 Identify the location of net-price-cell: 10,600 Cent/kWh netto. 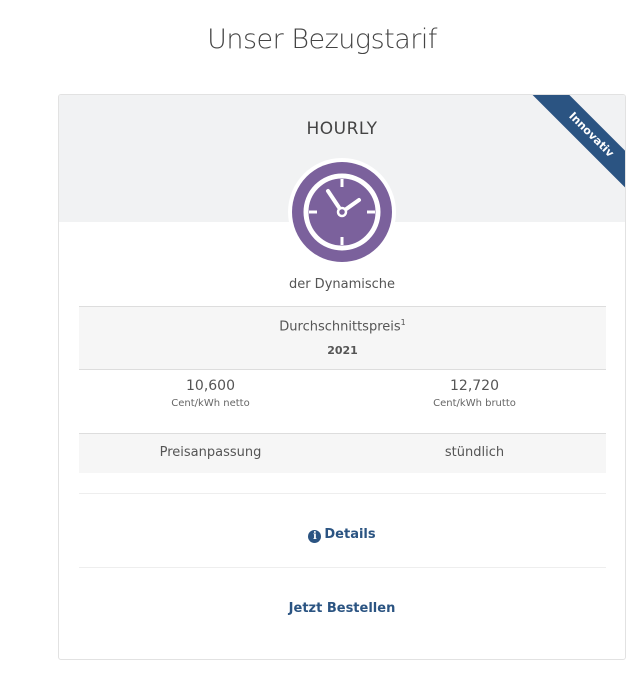
(210, 393).